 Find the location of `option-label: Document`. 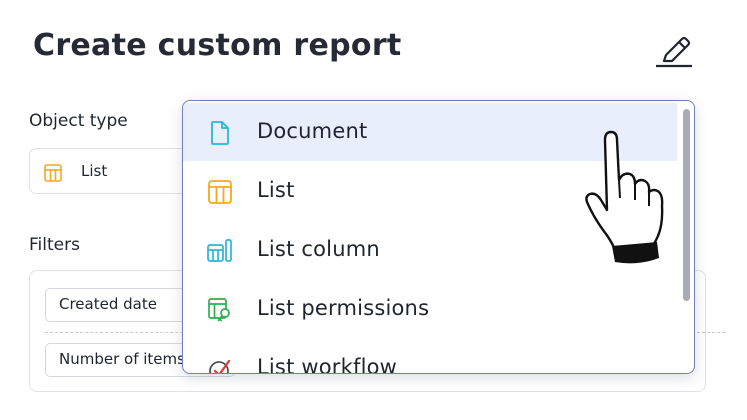

option-label: Document is located at coordinates (312, 131).